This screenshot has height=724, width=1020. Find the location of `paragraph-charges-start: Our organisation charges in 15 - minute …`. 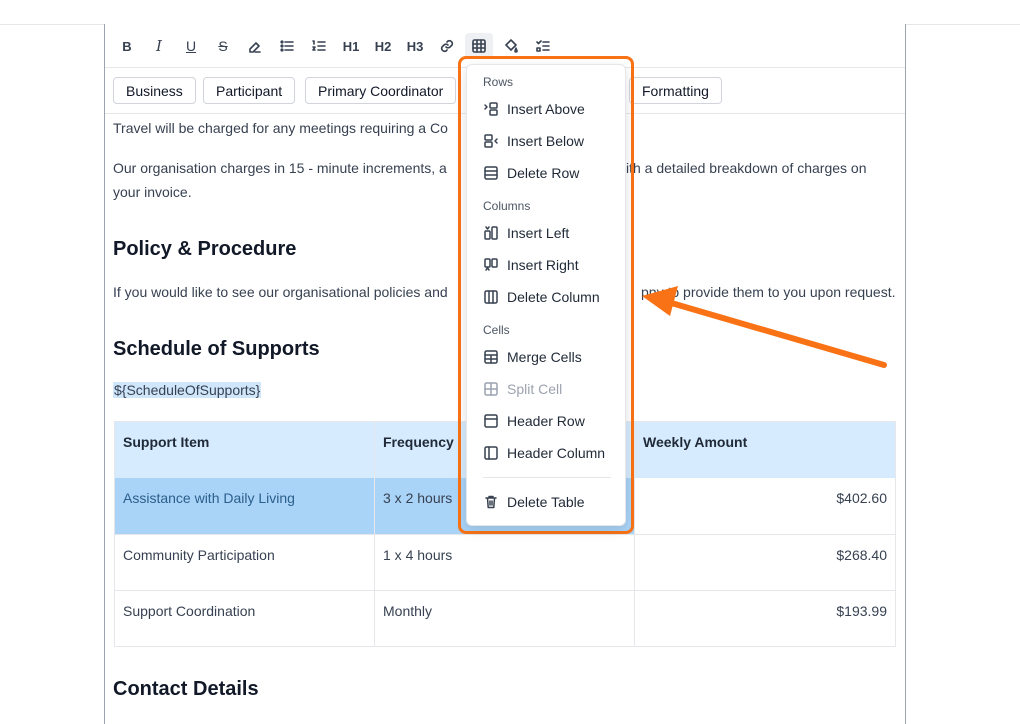

paragraph-charges-start: Our organisation charges in 15 - minute … is located at coordinates (280, 168).